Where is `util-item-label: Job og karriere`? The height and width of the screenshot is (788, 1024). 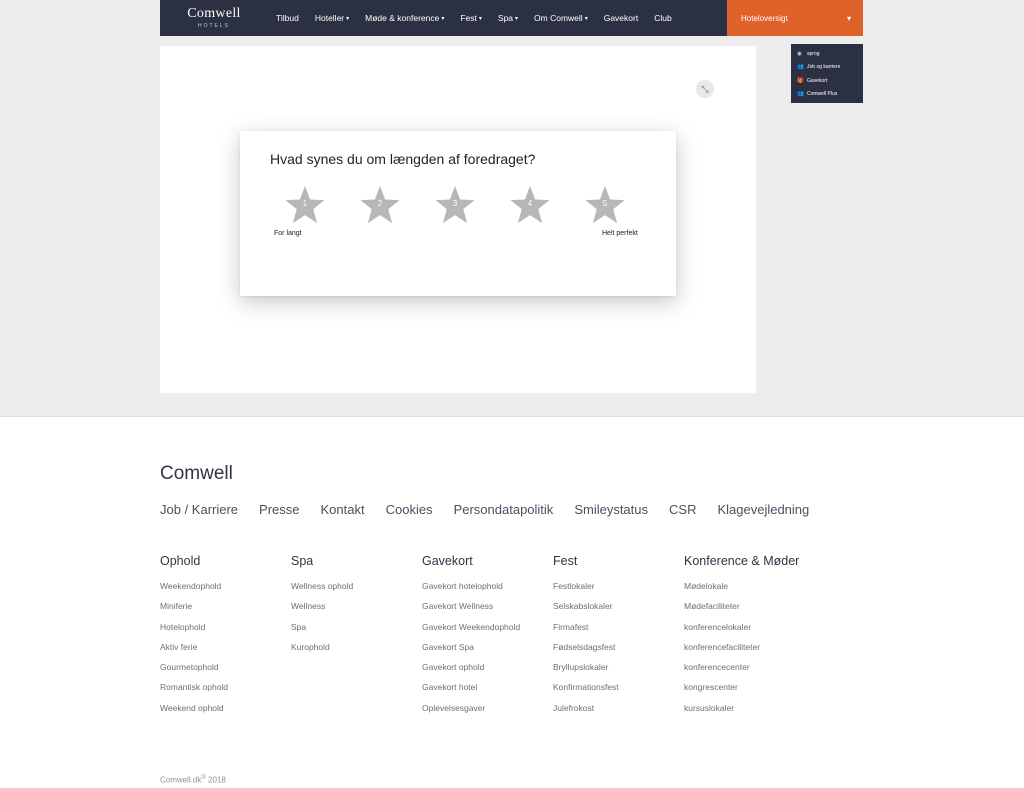 util-item-label: Job og karriere is located at coordinates (824, 67).